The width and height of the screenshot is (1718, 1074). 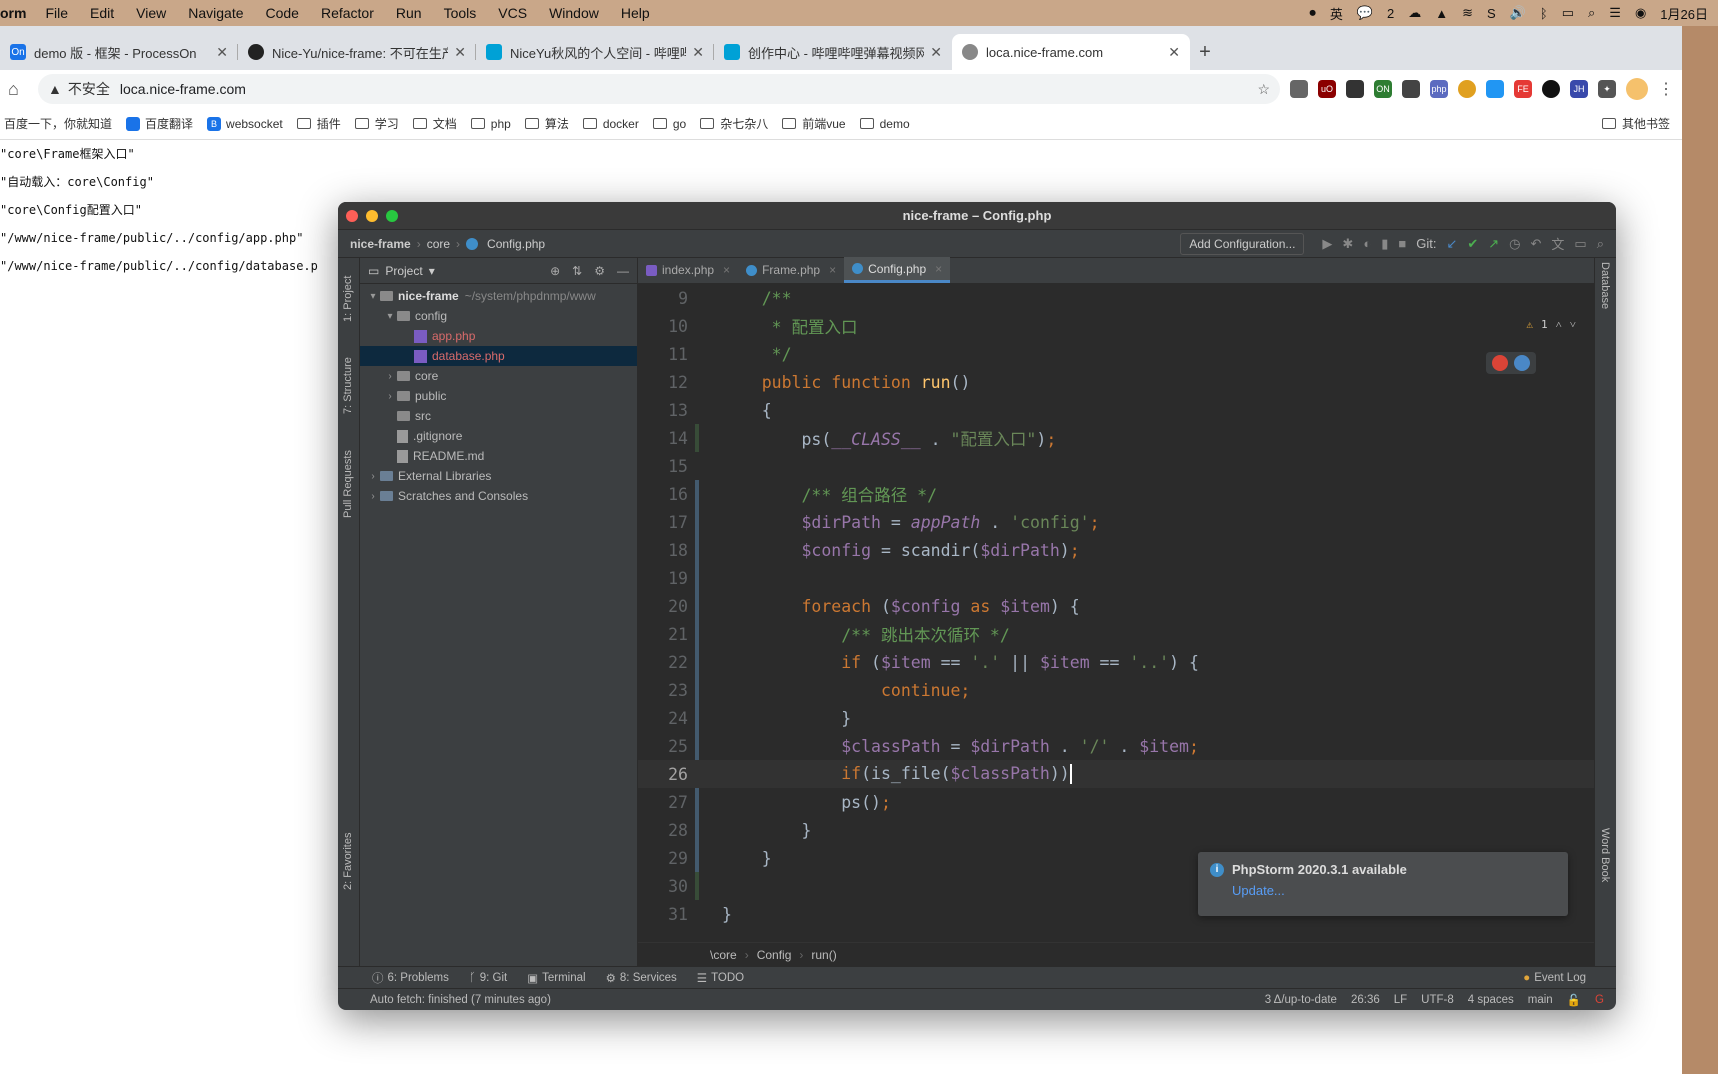 I want to click on tree-item: › External Libraries, so click(x=498, y=476).